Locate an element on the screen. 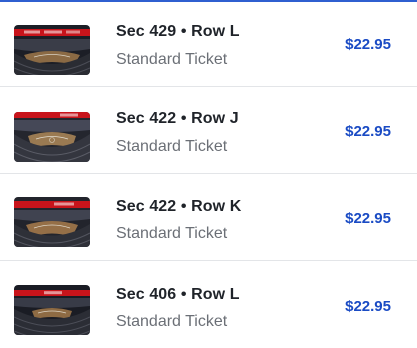  seat-location: Sec 422 • Row J is located at coordinates (177, 119).